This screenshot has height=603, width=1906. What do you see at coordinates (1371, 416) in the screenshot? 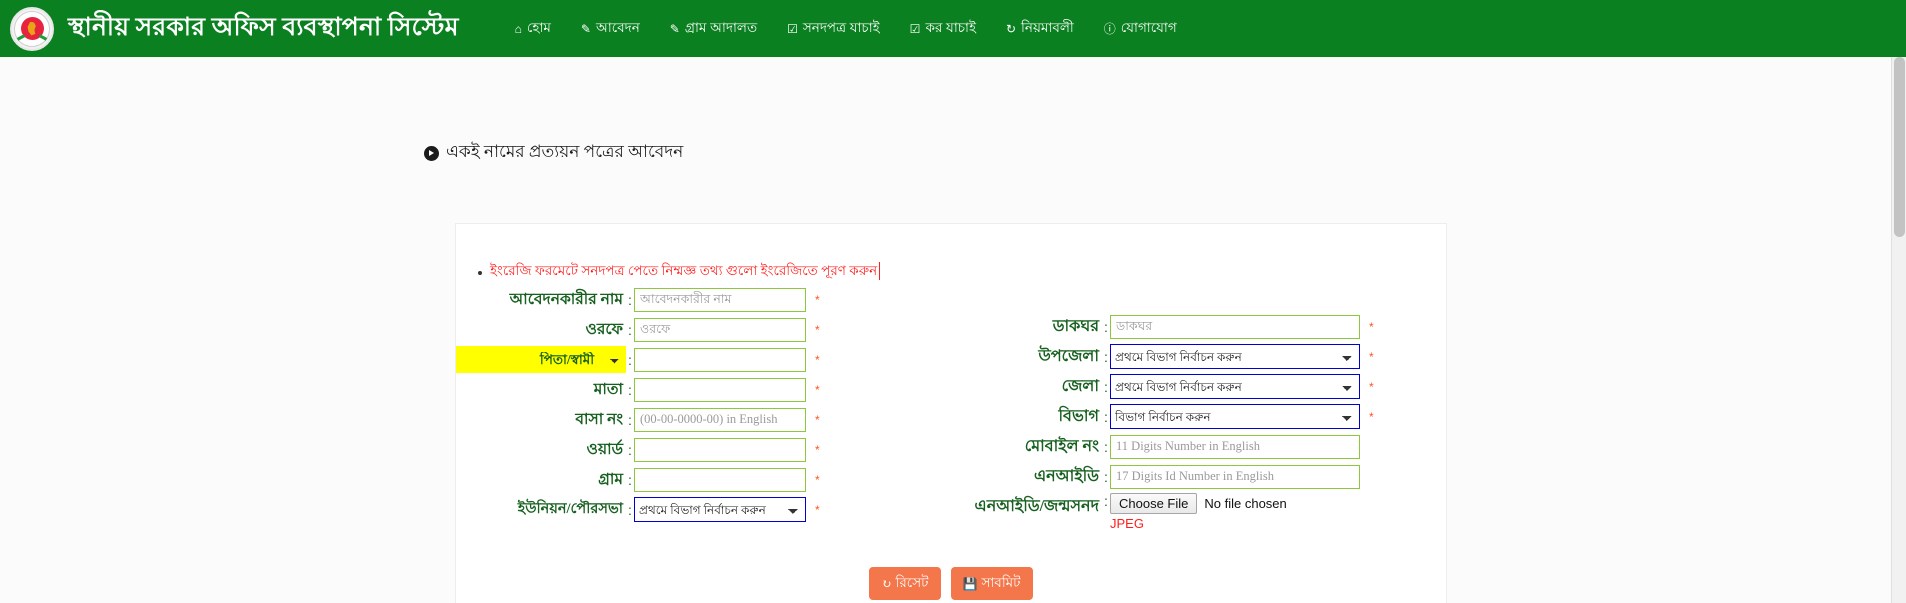
I see `required-marker-division: *` at bounding box center [1371, 416].